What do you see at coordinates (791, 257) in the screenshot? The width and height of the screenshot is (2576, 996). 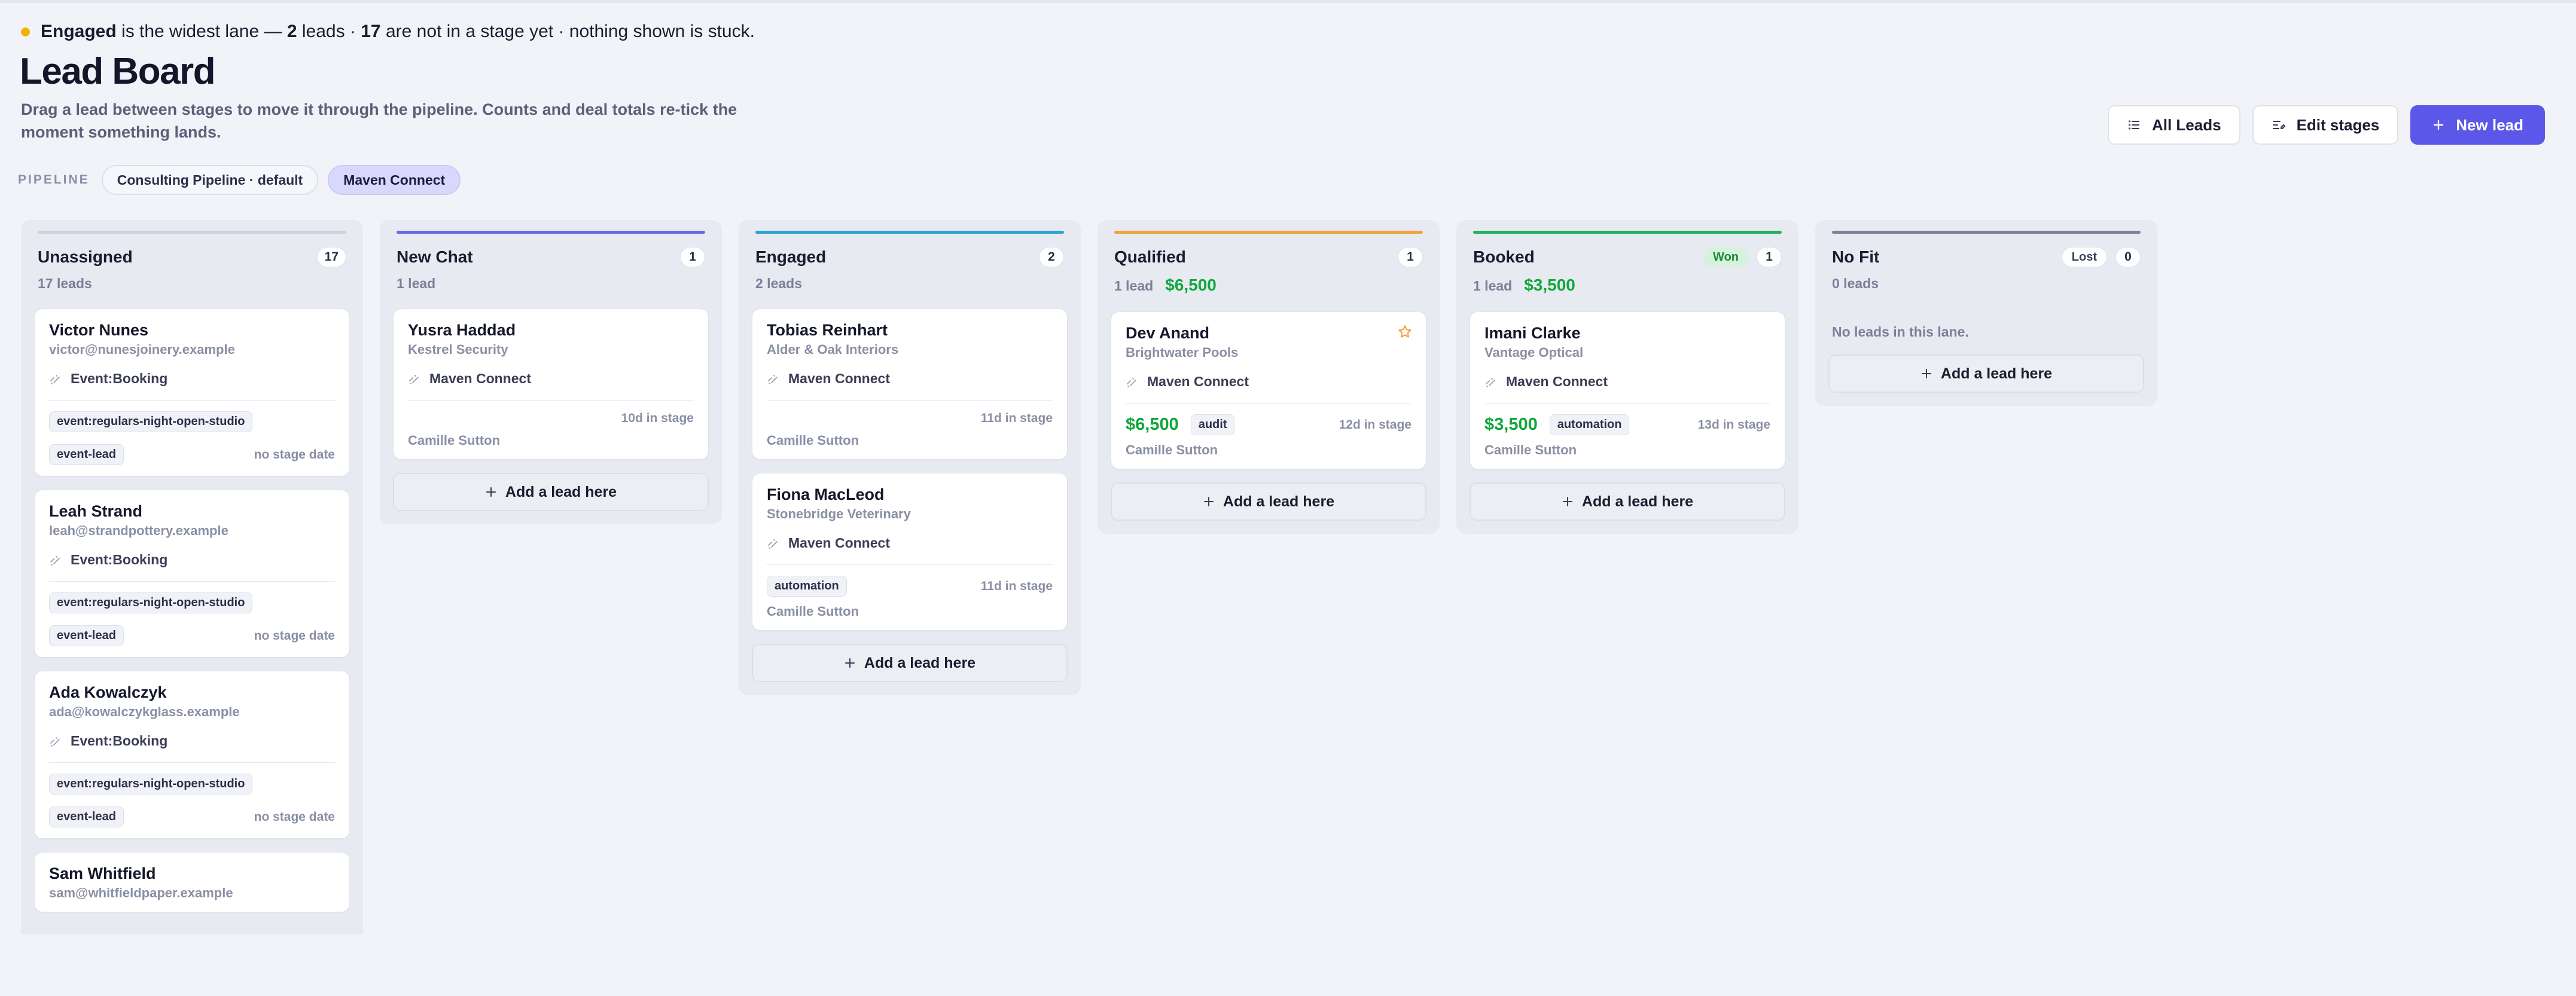 I see `lane-title: Engaged` at bounding box center [791, 257].